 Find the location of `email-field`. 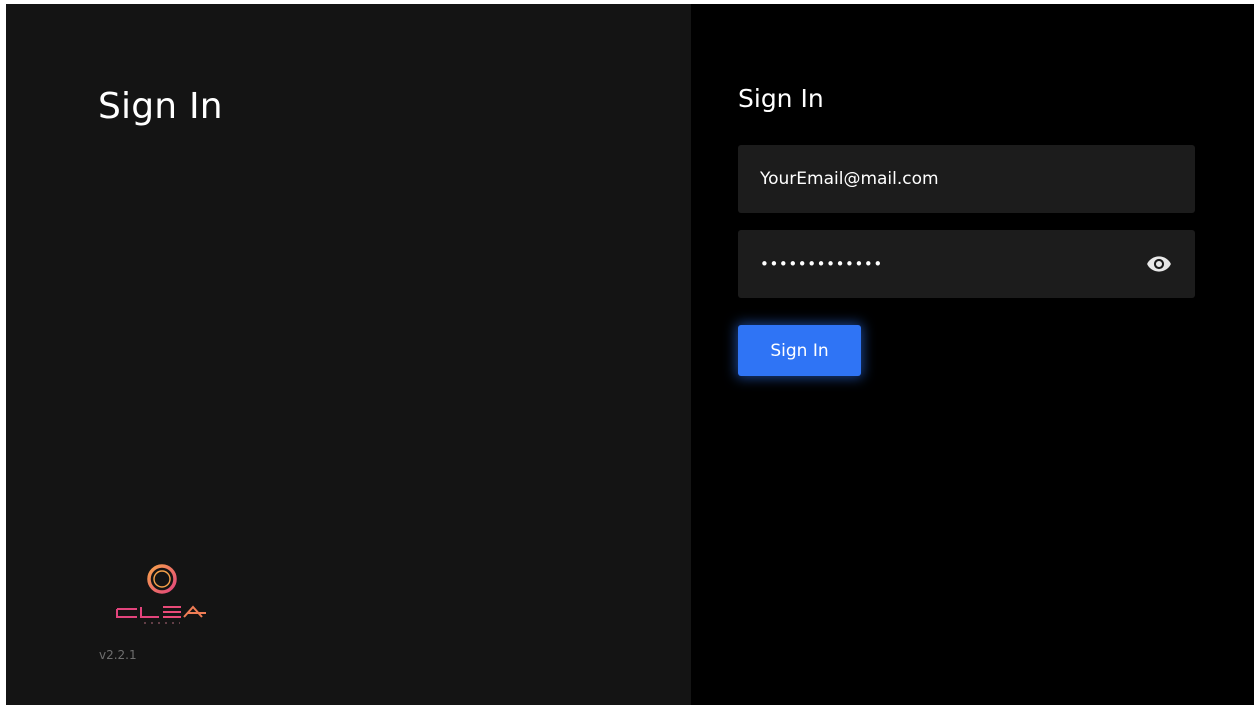

email-field is located at coordinates (966, 179).